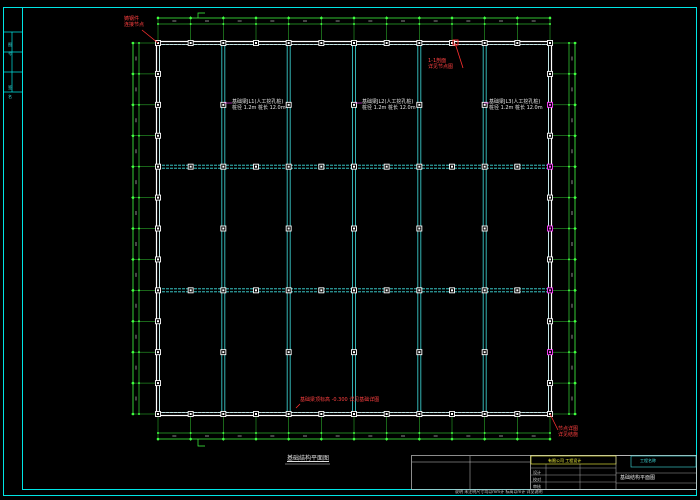 The height and width of the screenshot is (500, 700). What do you see at coordinates (491, 472) in the screenshot?
I see `title-block` at bounding box center [491, 472].